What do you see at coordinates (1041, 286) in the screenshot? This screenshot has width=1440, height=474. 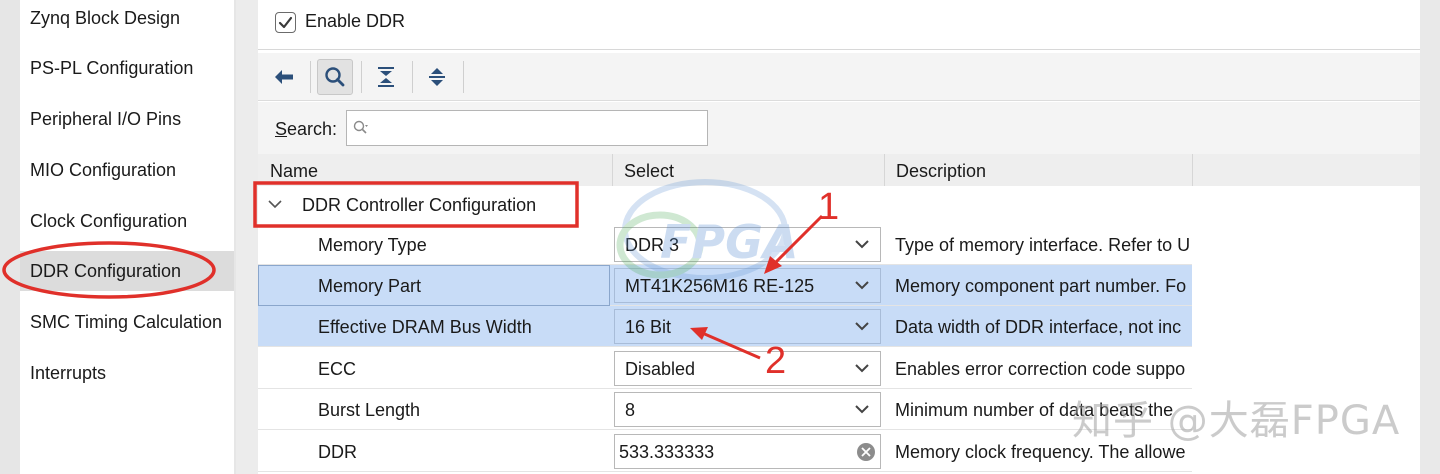 I see `row-description: Memory component part number. Fo` at bounding box center [1041, 286].